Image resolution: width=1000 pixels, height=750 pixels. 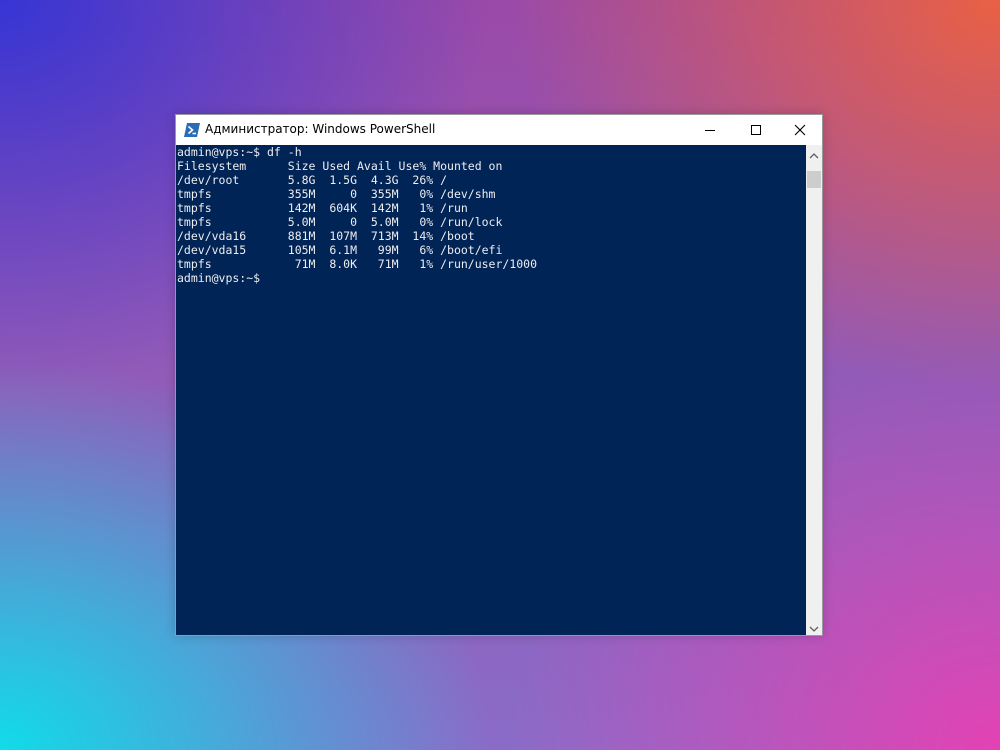 I want to click on maximize-icon, so click(x=756, y=130).